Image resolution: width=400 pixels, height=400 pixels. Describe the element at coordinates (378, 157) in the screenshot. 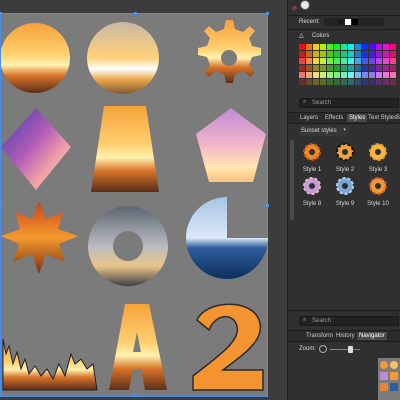

I see `style-thumbnail: Style 3` at that location.